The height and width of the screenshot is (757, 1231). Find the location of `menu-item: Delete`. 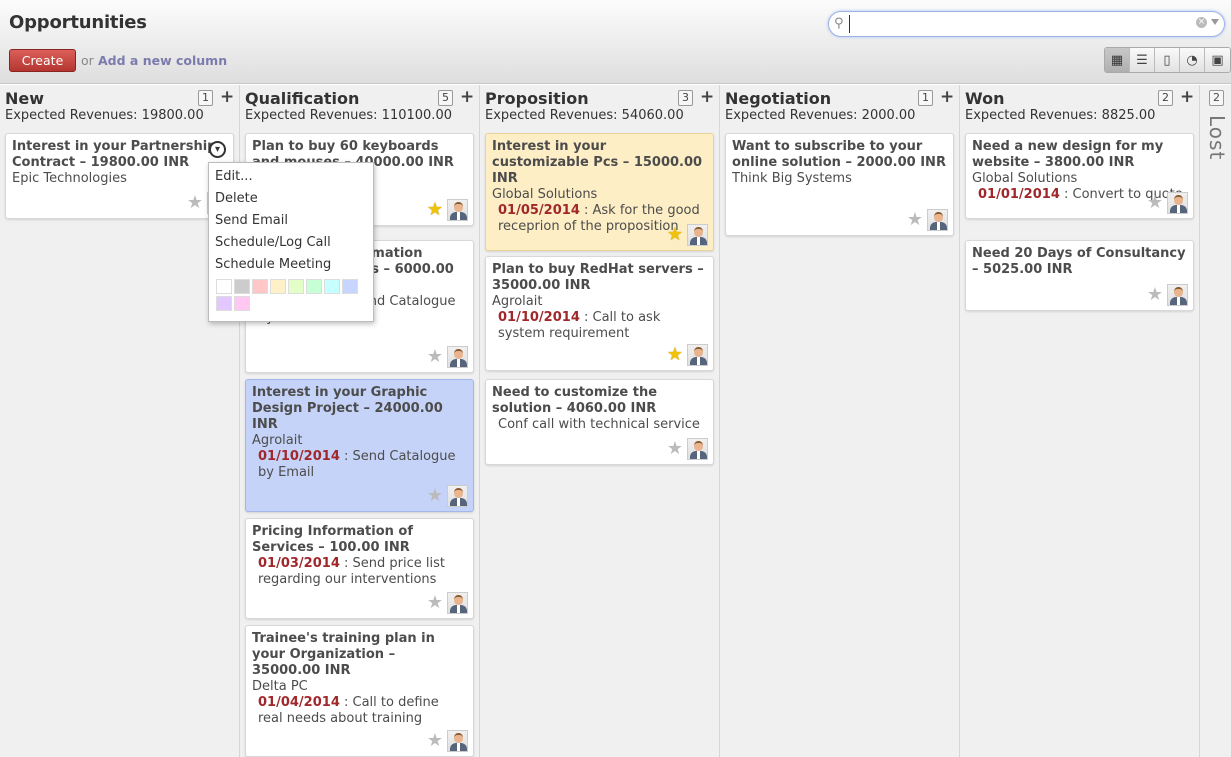

menu-item: Delete is located at coordinates (291, 199).